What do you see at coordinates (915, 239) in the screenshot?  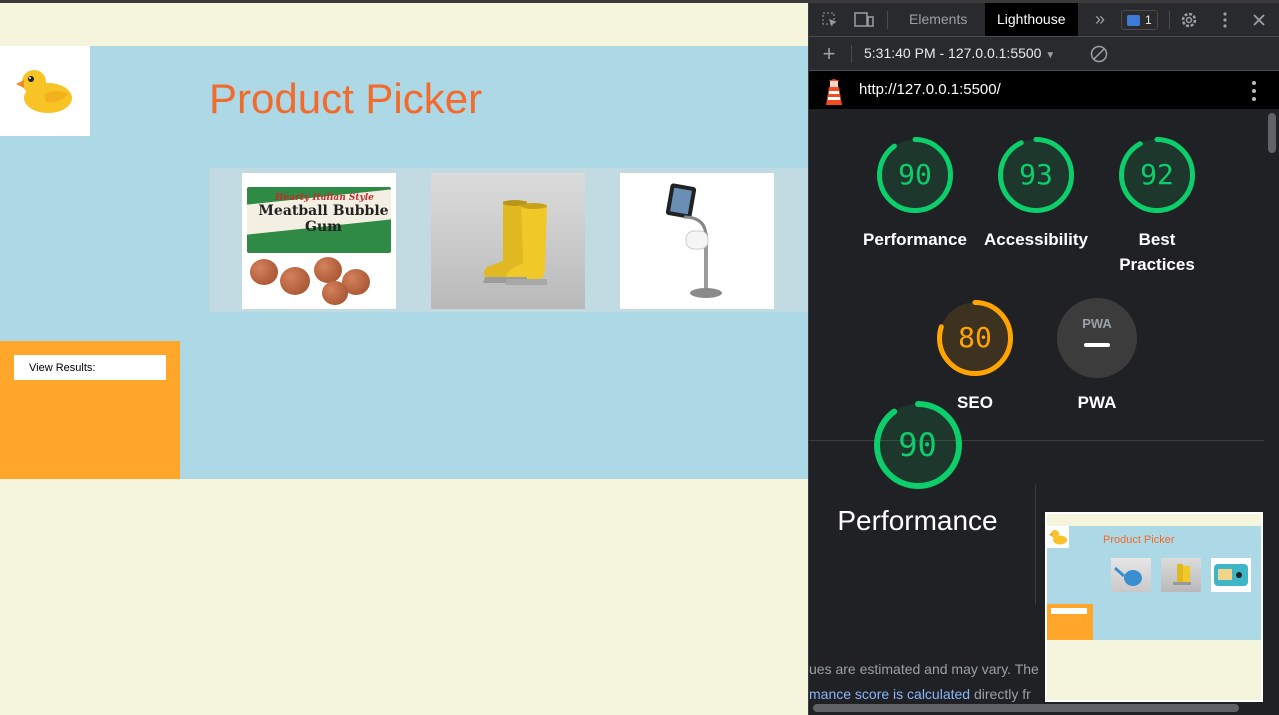 I see `score-label: Performance` at bounding box center [915, 239].